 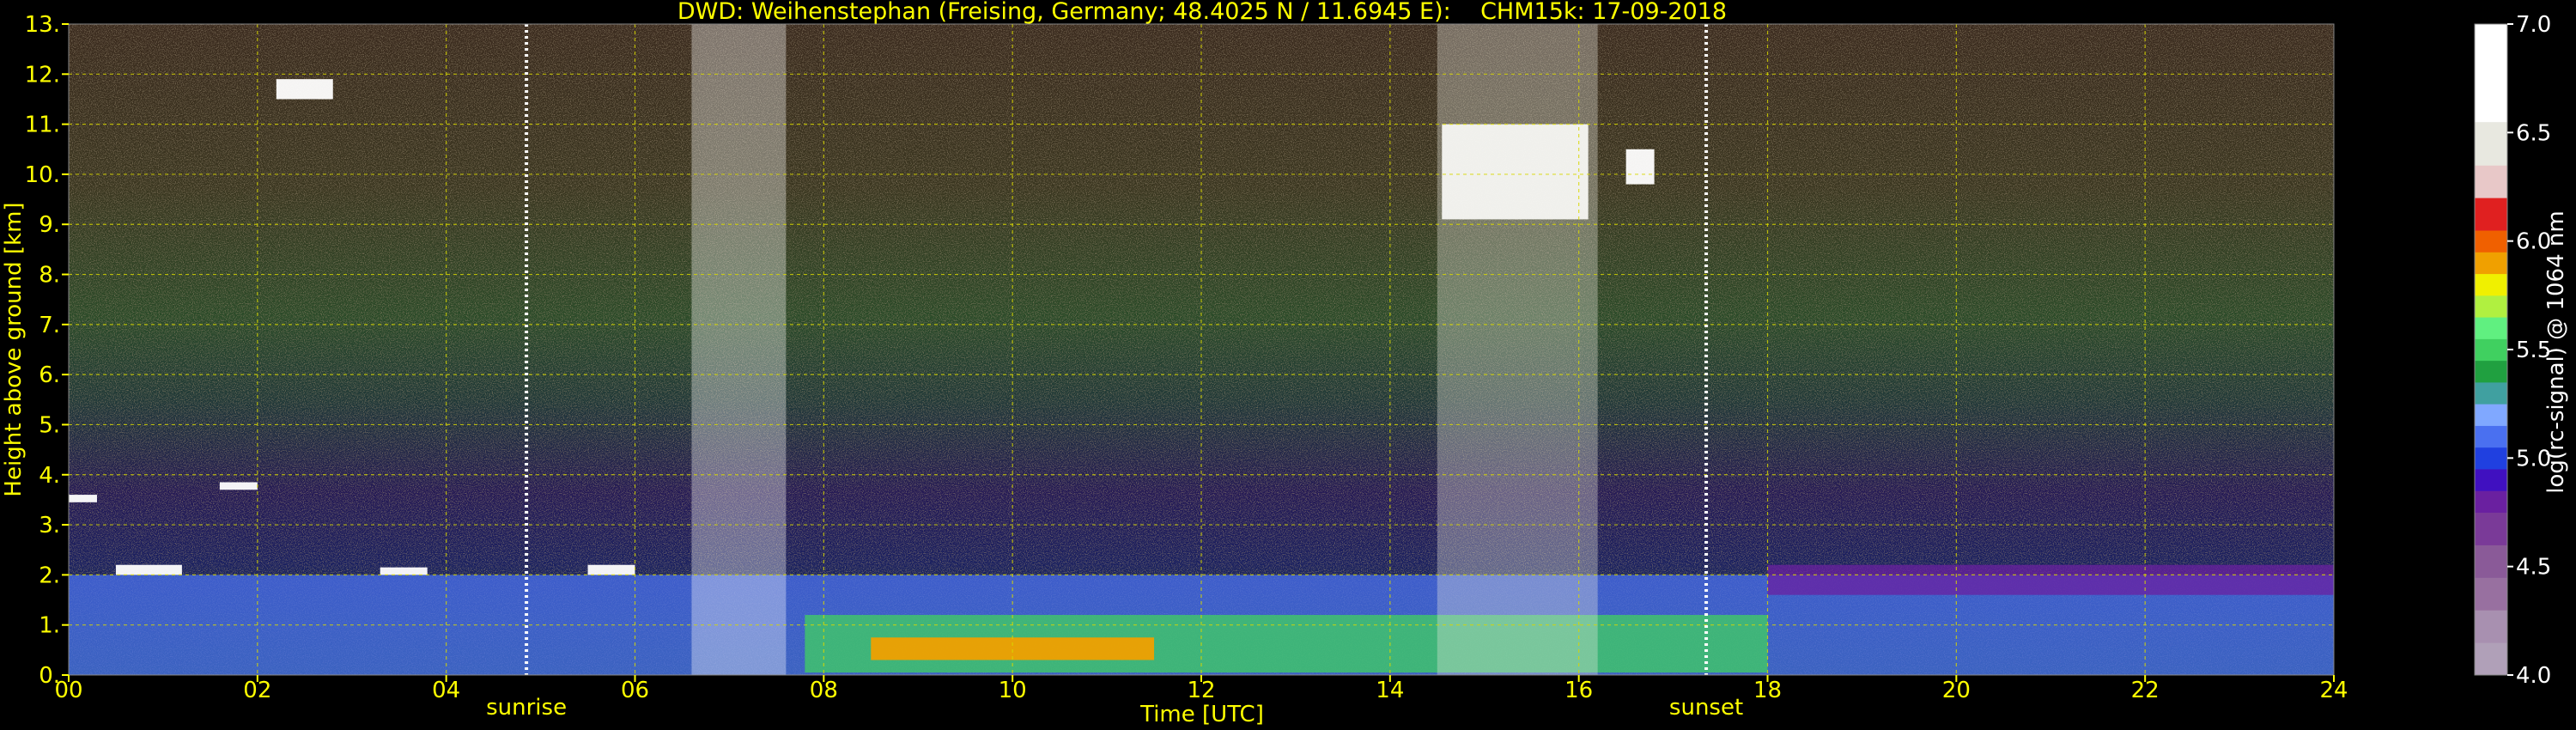 I want to click on x-tick-label: 14, so click(x=1390, y=690).